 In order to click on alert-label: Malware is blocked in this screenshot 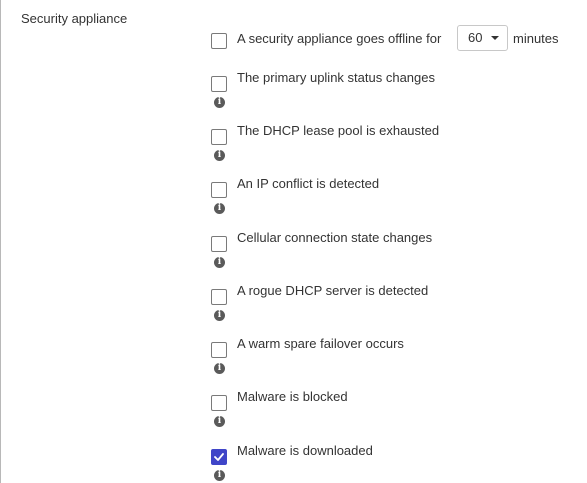, I will do `click(292, 396)`.